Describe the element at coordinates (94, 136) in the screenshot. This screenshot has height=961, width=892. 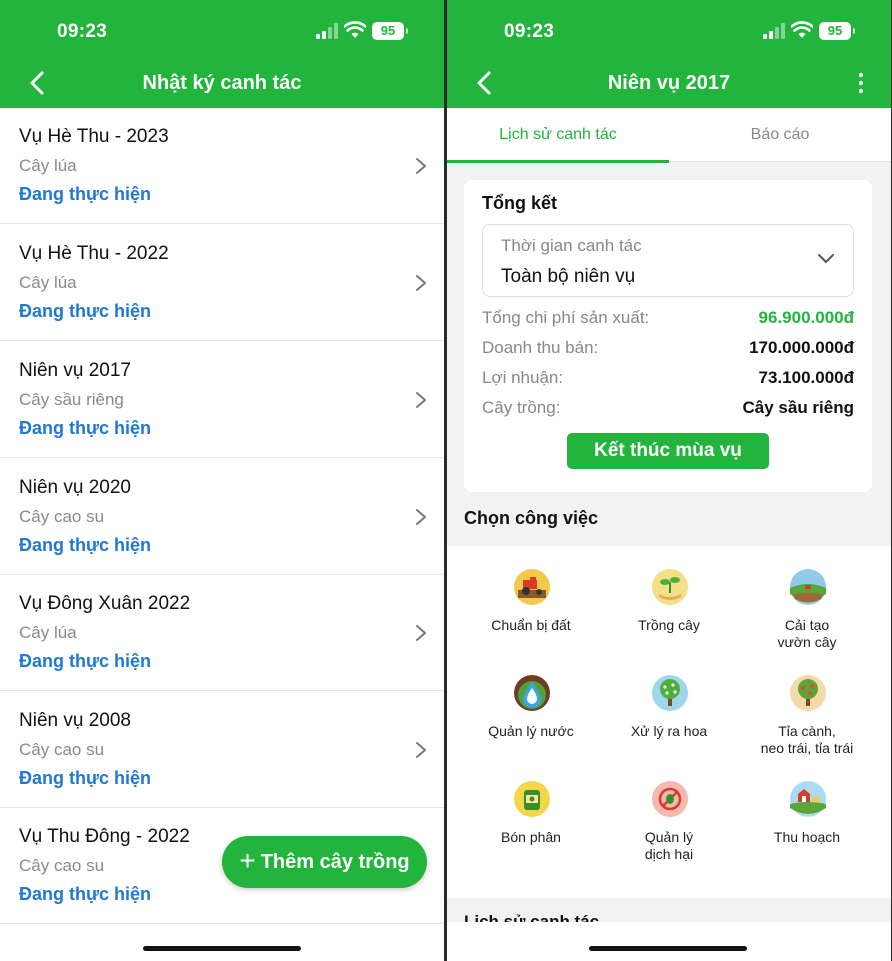
I see `item-title: Vụ Hè Thu - 2023` at that location.